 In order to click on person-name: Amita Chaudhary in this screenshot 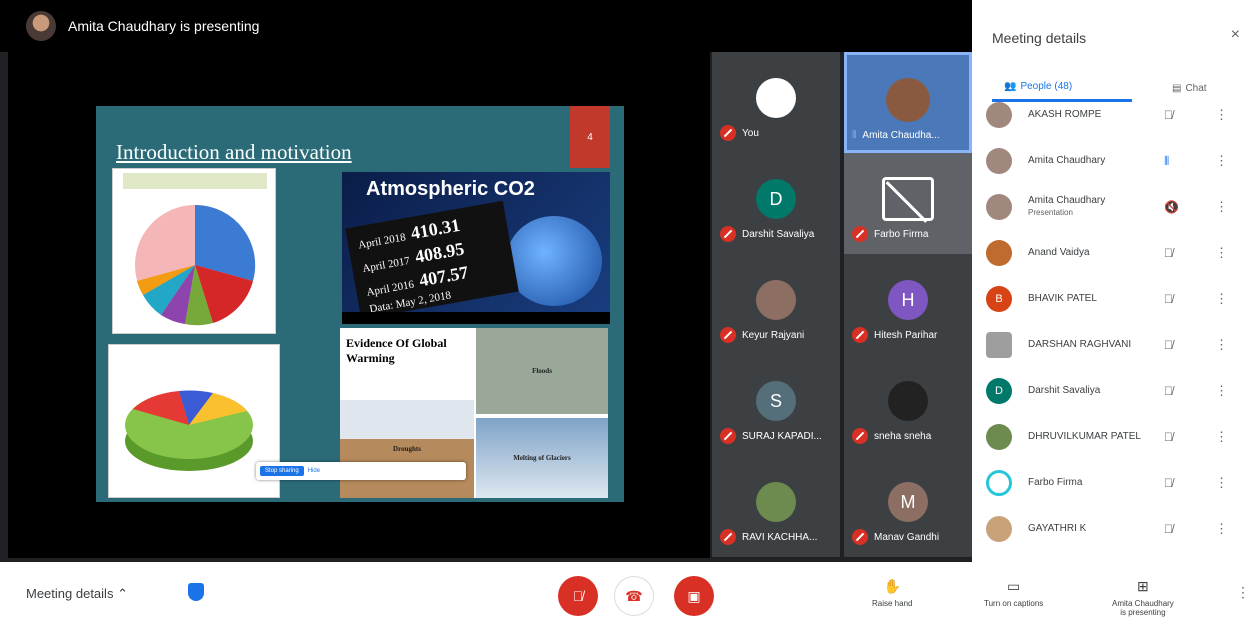, I will do `click(1067, 160)`.